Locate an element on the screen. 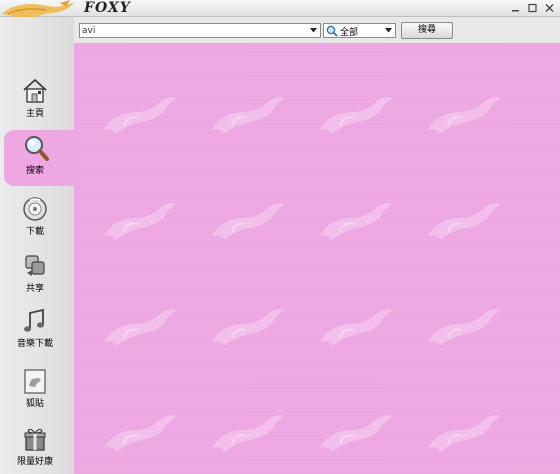  minimize-button is located at coordinates (515, 8).